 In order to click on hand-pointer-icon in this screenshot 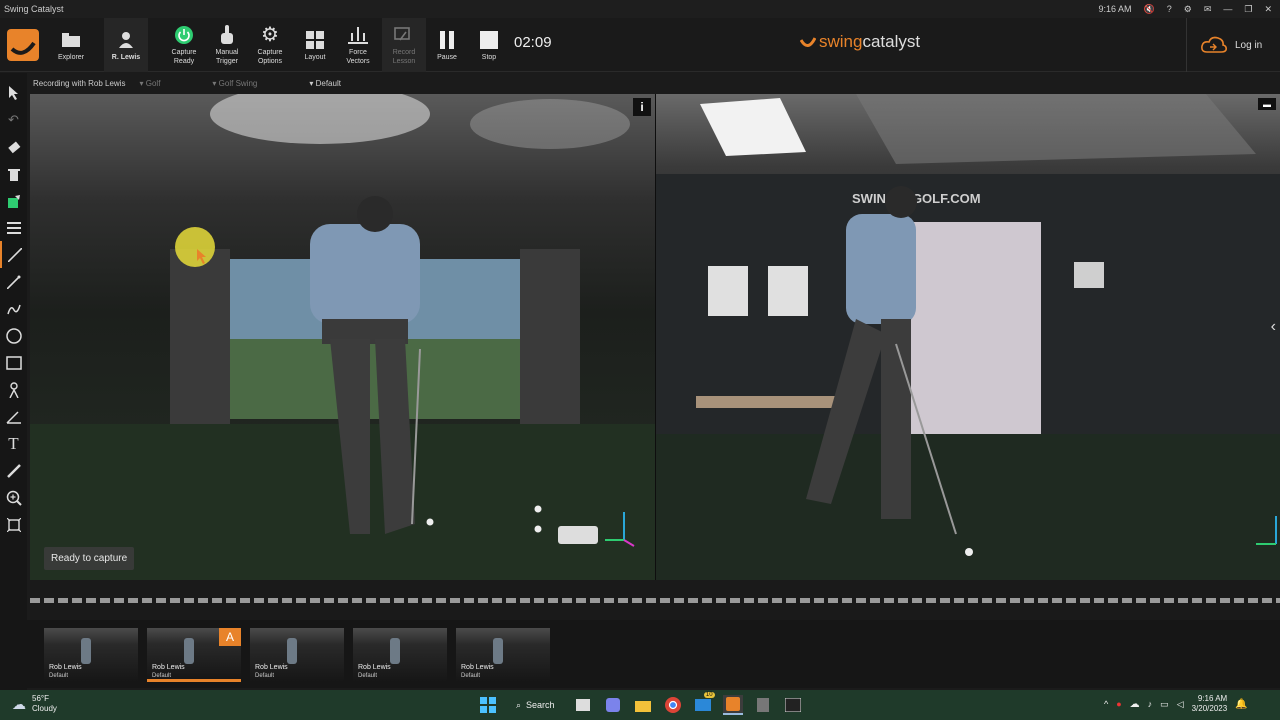, I will do `click(227, 34)`.